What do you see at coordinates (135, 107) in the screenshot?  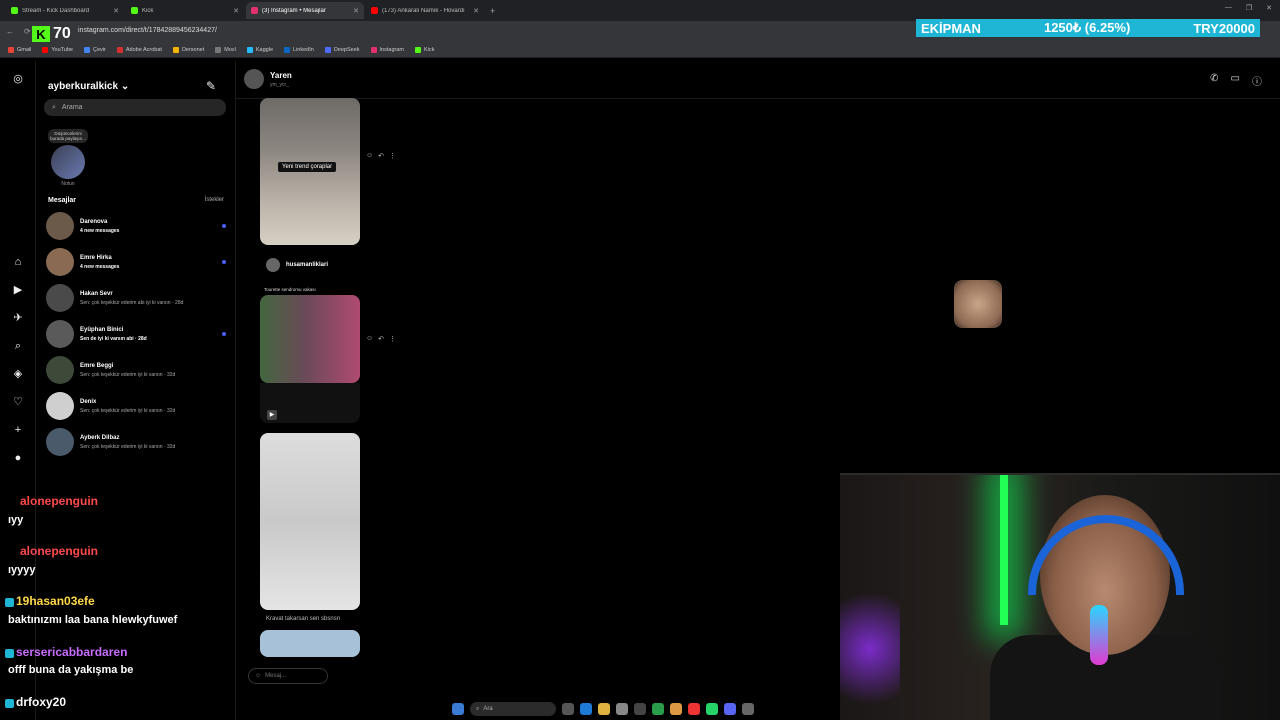 I see `search-input: ⌕ Arama` at bounding box center [135, 107].